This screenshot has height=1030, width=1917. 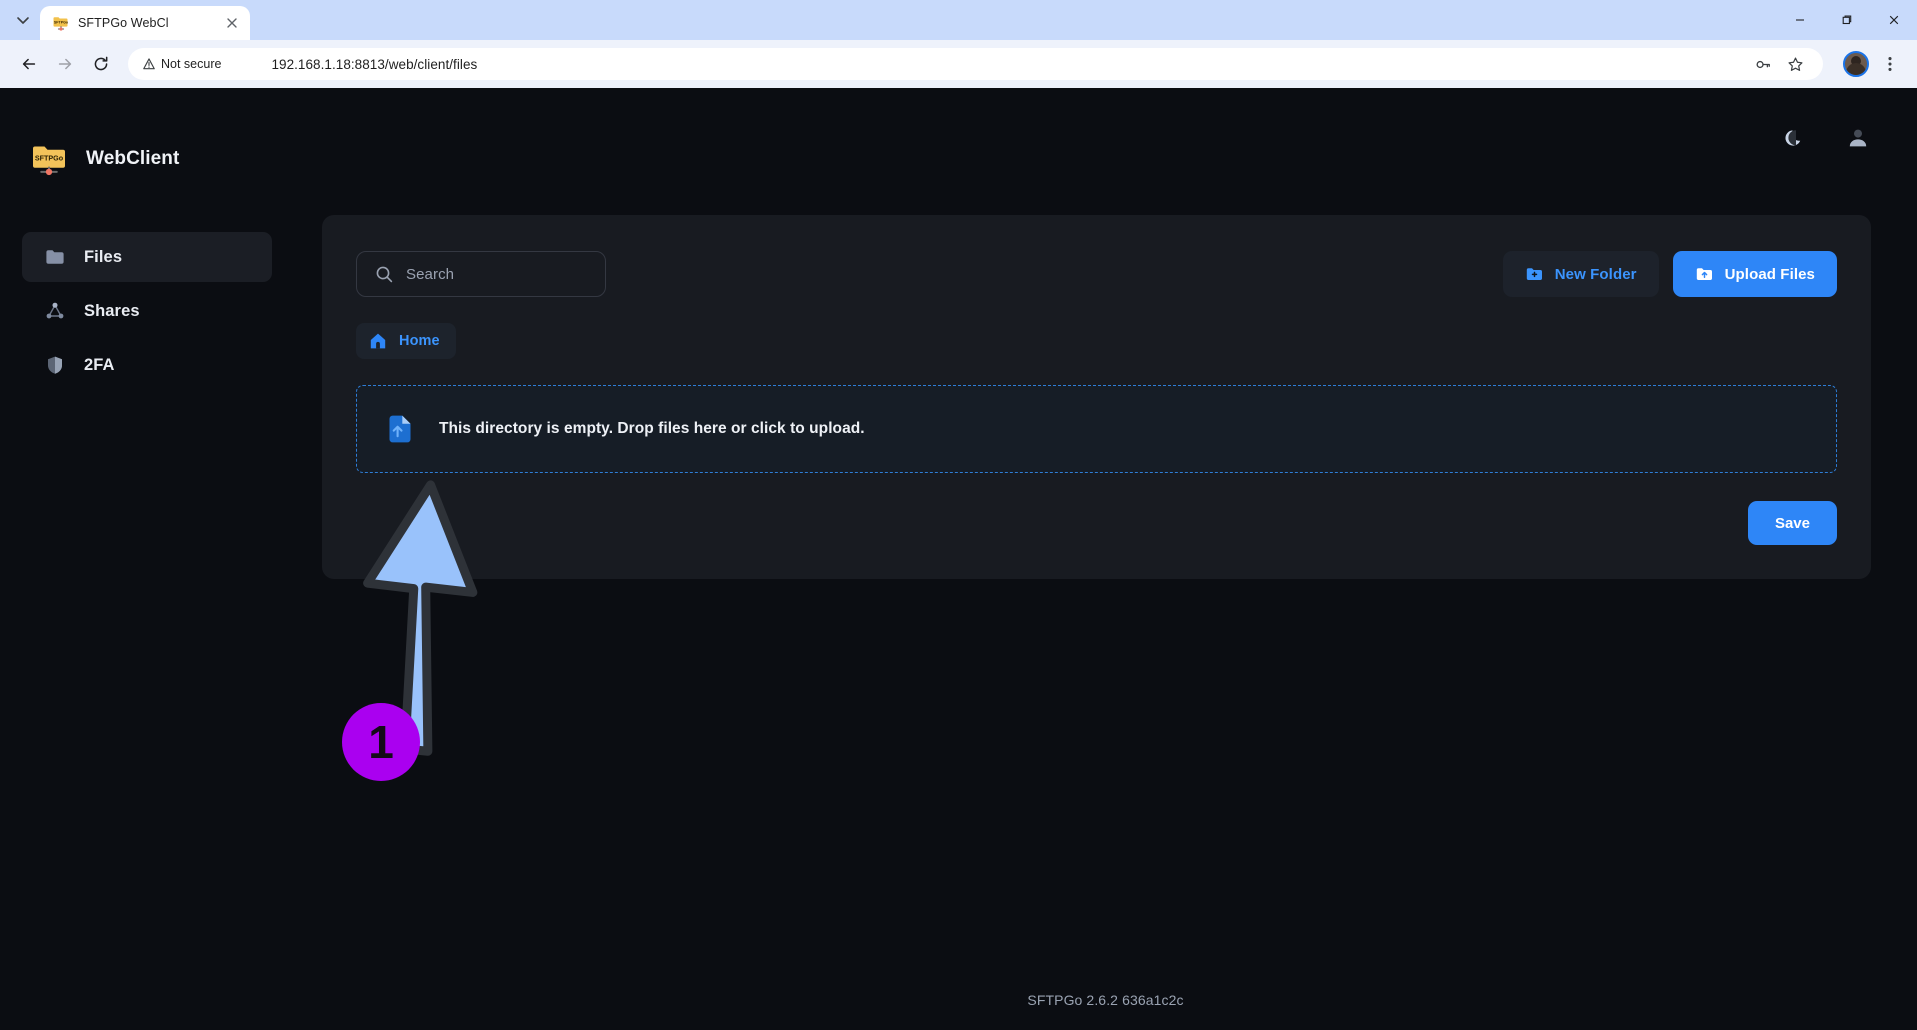 What do you see at coordinates (55, 365) in the screenshot?
I see `shield-icon` at bounding box center [55, 365].